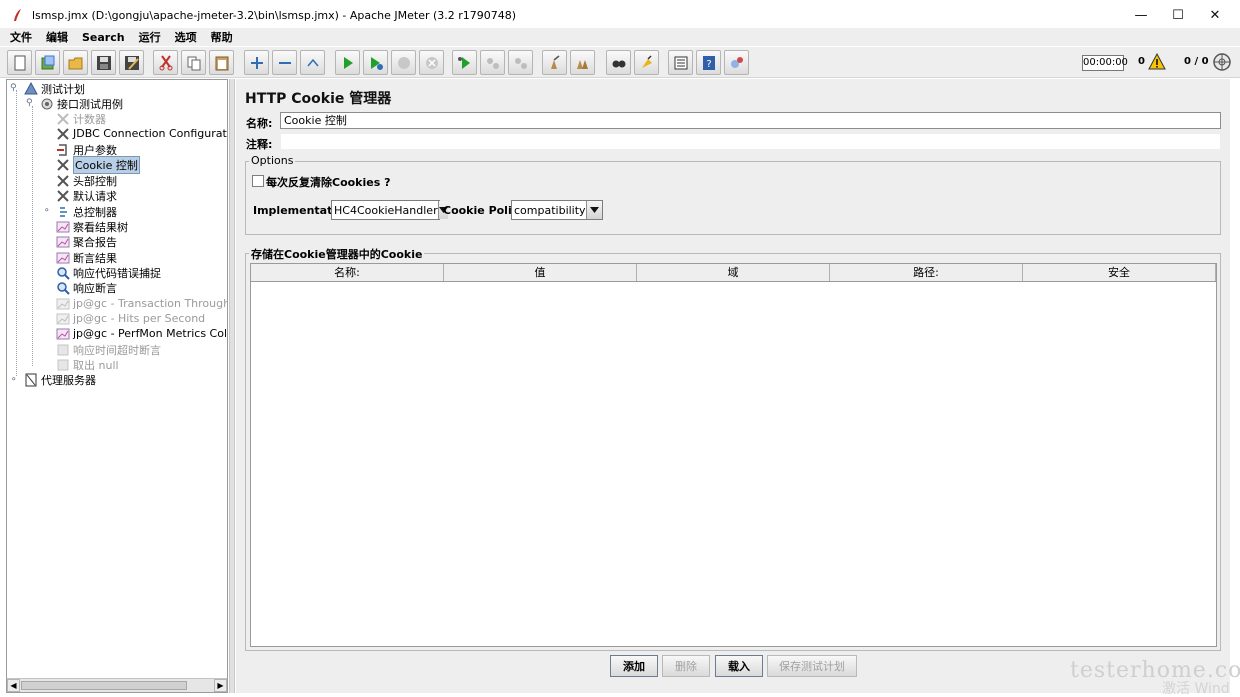  I want to click on tree-node-perfmon-collector: jp@gc - PerfMon Metrics Collector, so click(141, 333).